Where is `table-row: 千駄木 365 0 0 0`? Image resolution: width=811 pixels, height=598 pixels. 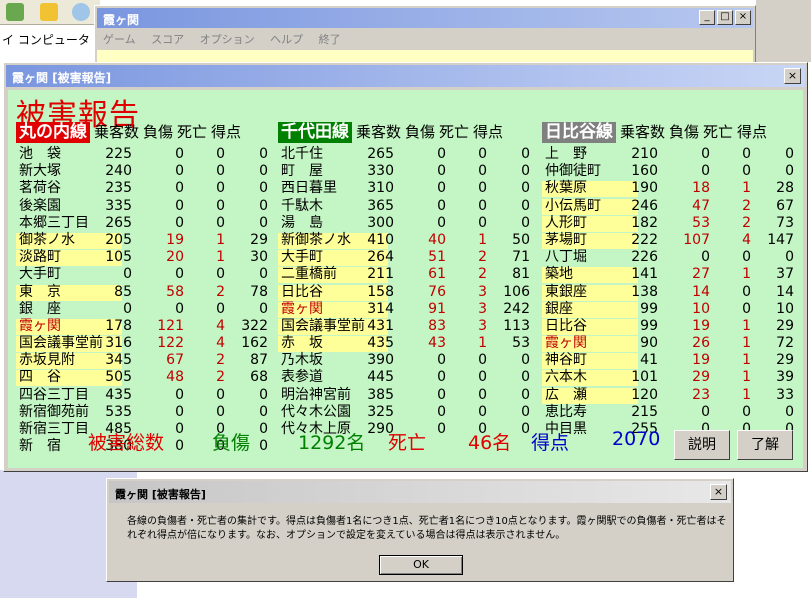 table-row: 千駄木 365 0 0 0 is located at coordinates (409, 206).